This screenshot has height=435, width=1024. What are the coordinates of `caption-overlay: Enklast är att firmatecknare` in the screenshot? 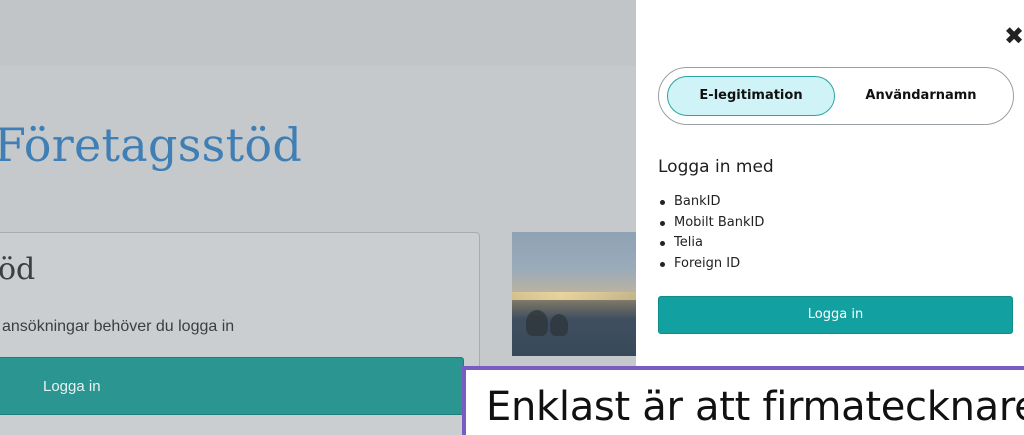 It's located at (743, 400).